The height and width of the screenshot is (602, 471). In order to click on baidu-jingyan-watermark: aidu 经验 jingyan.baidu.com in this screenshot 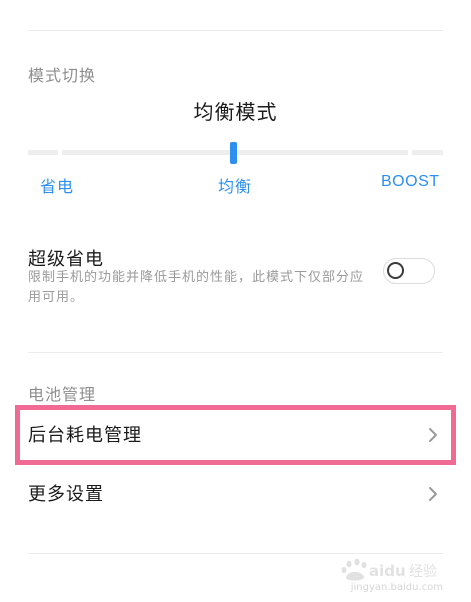, I will do `click(387, 576)`.